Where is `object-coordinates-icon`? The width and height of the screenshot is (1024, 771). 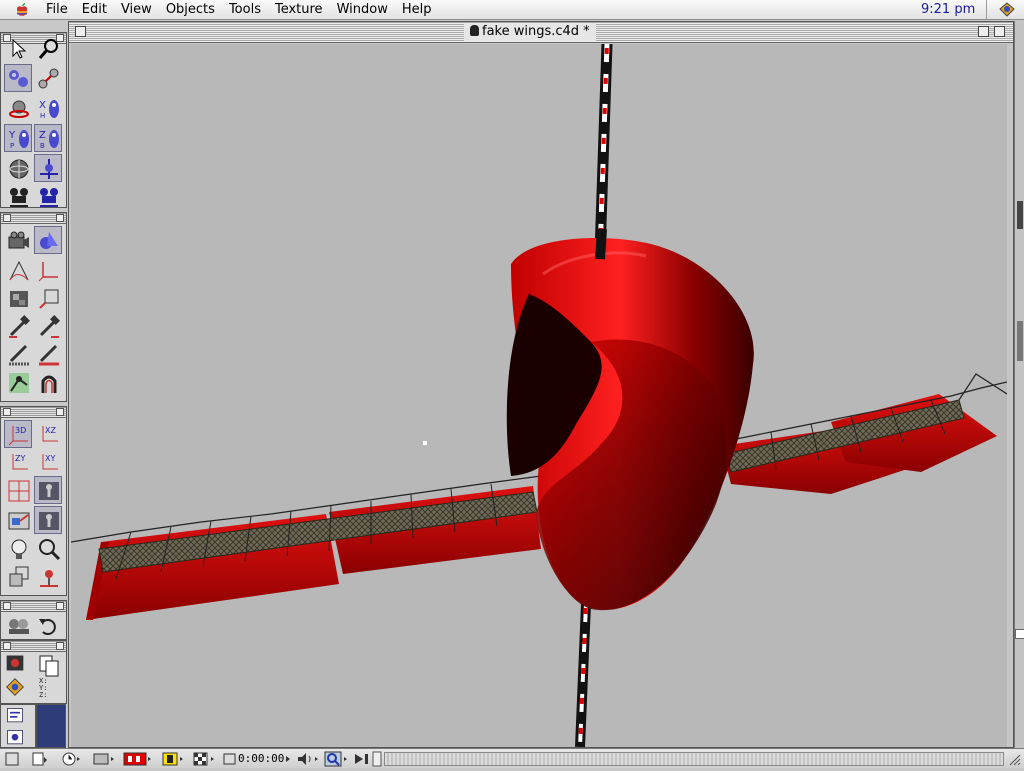 object-coordinates-icon is located at coordinates (48, 168).